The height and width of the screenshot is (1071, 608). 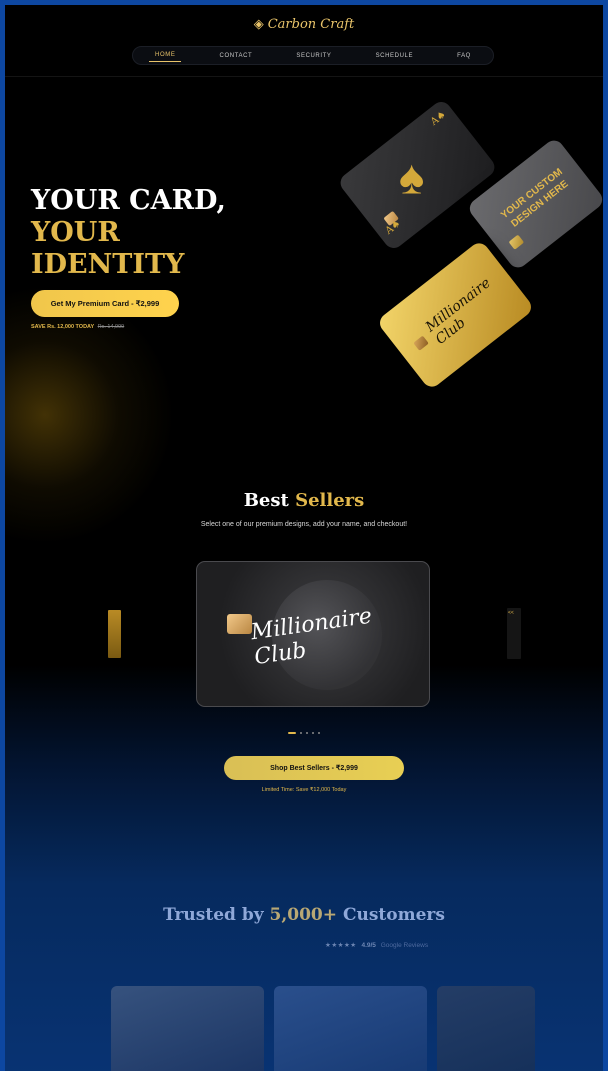 I want to click on nav-schedule: SCHEDULE, so click(x=394, y=56).